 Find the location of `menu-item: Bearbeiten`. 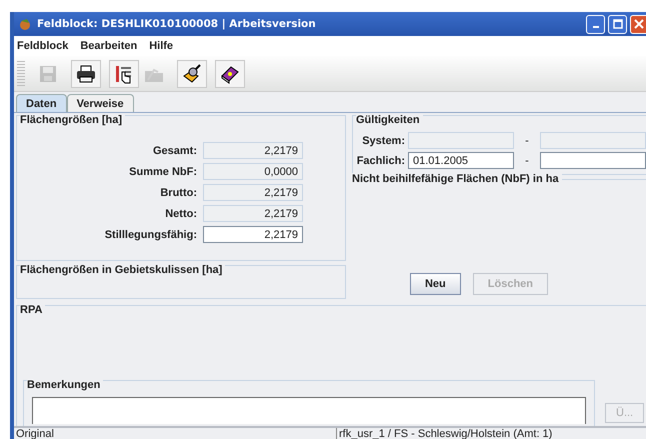

menu-item: Bearbeiten is located at coordinates (109, 46).